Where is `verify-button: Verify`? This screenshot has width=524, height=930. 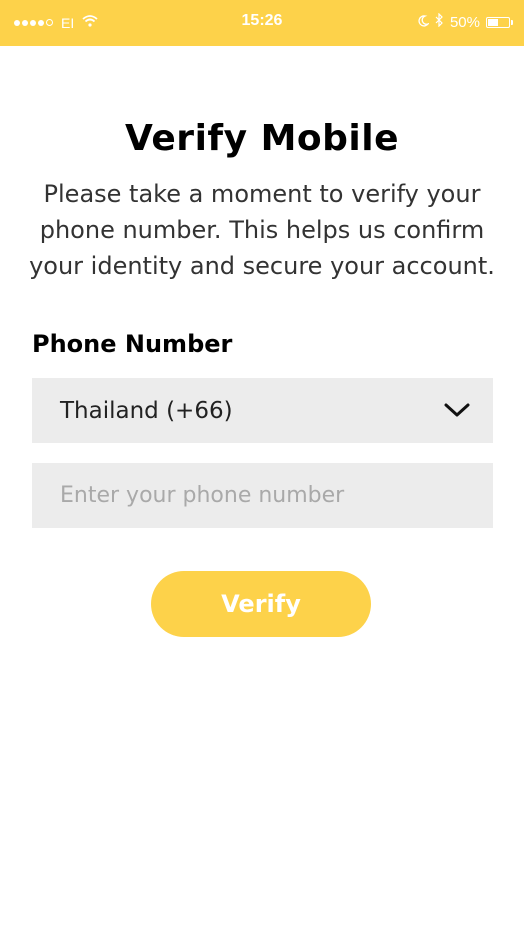 verify-button: Verify is located at coordinates (261, 604).